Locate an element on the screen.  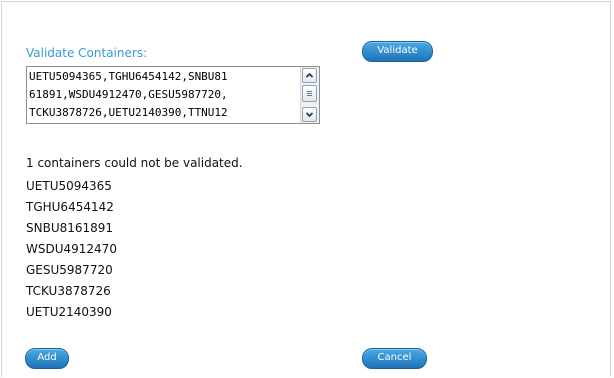
list-item: WSDU4912470 is located at coordinates (71, 249).